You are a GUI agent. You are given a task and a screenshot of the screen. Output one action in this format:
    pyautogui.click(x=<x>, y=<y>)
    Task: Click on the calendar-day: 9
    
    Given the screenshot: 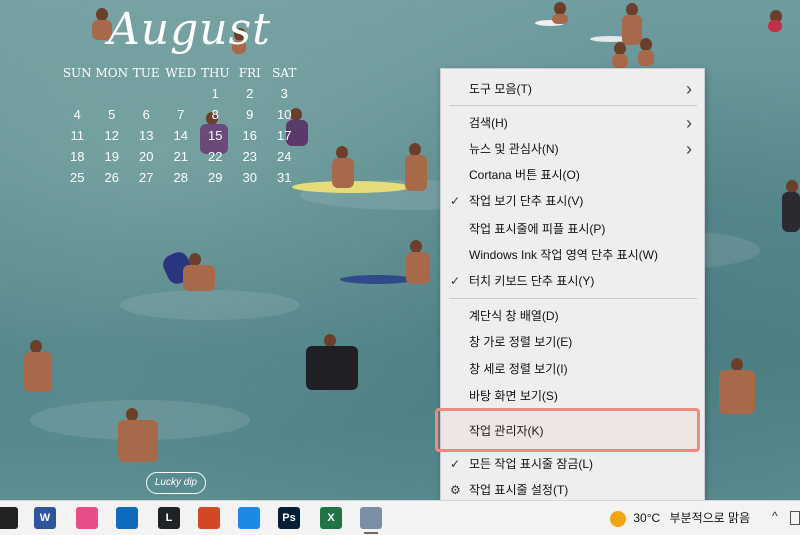 What is the action you would take?
    pyautogui.click(x=250, y=114)
    